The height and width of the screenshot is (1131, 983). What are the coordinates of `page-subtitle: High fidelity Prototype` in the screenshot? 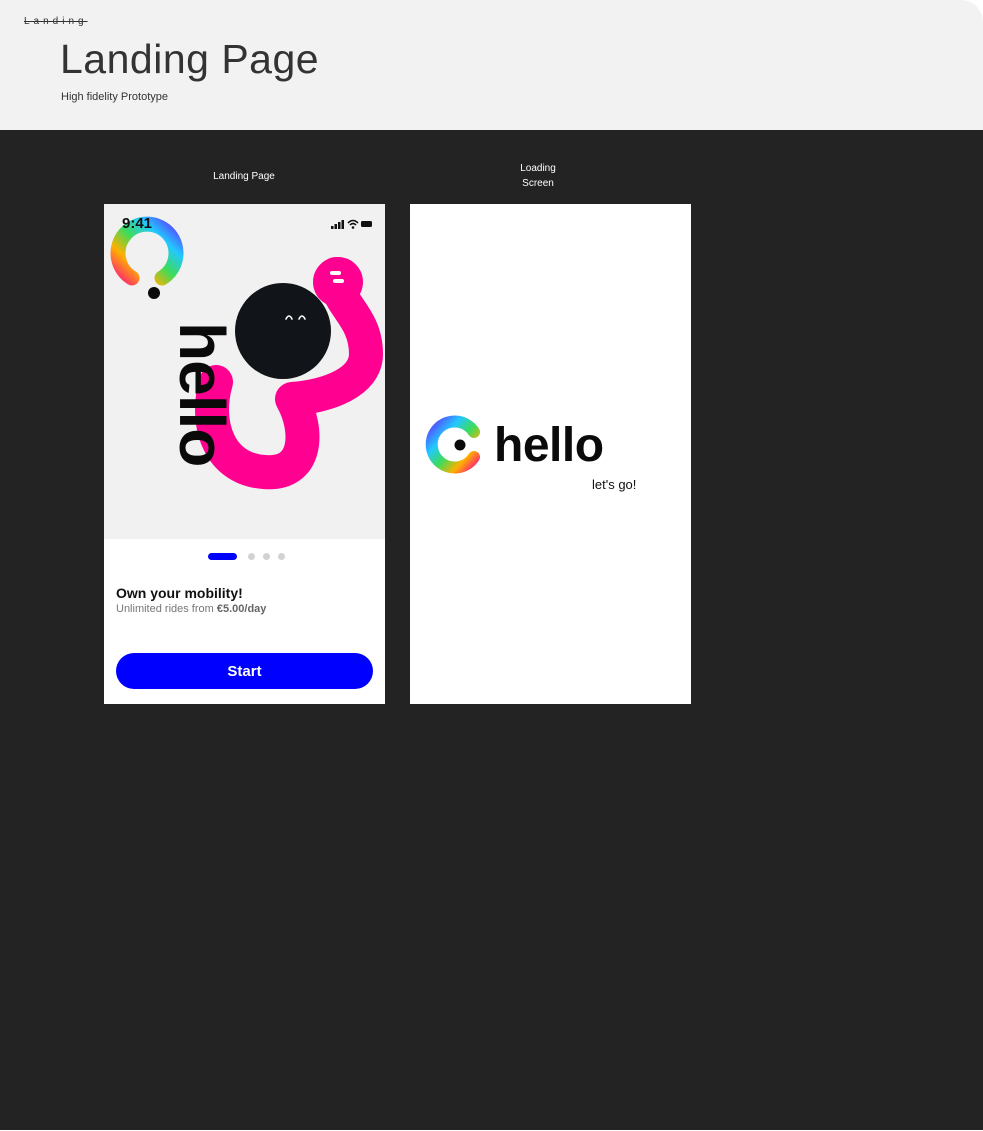 It's located at (114, 97).